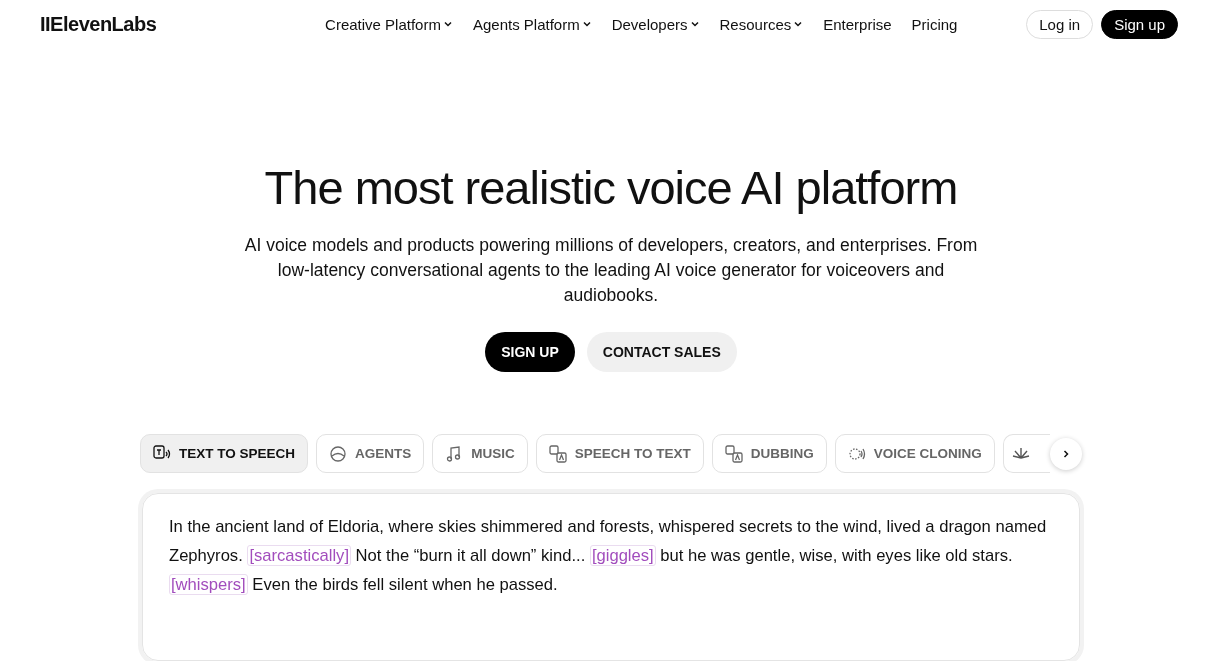 This screenshot has width=1222, height=661. I want to click on logo: IIElevenLabs, so click(98, 24).